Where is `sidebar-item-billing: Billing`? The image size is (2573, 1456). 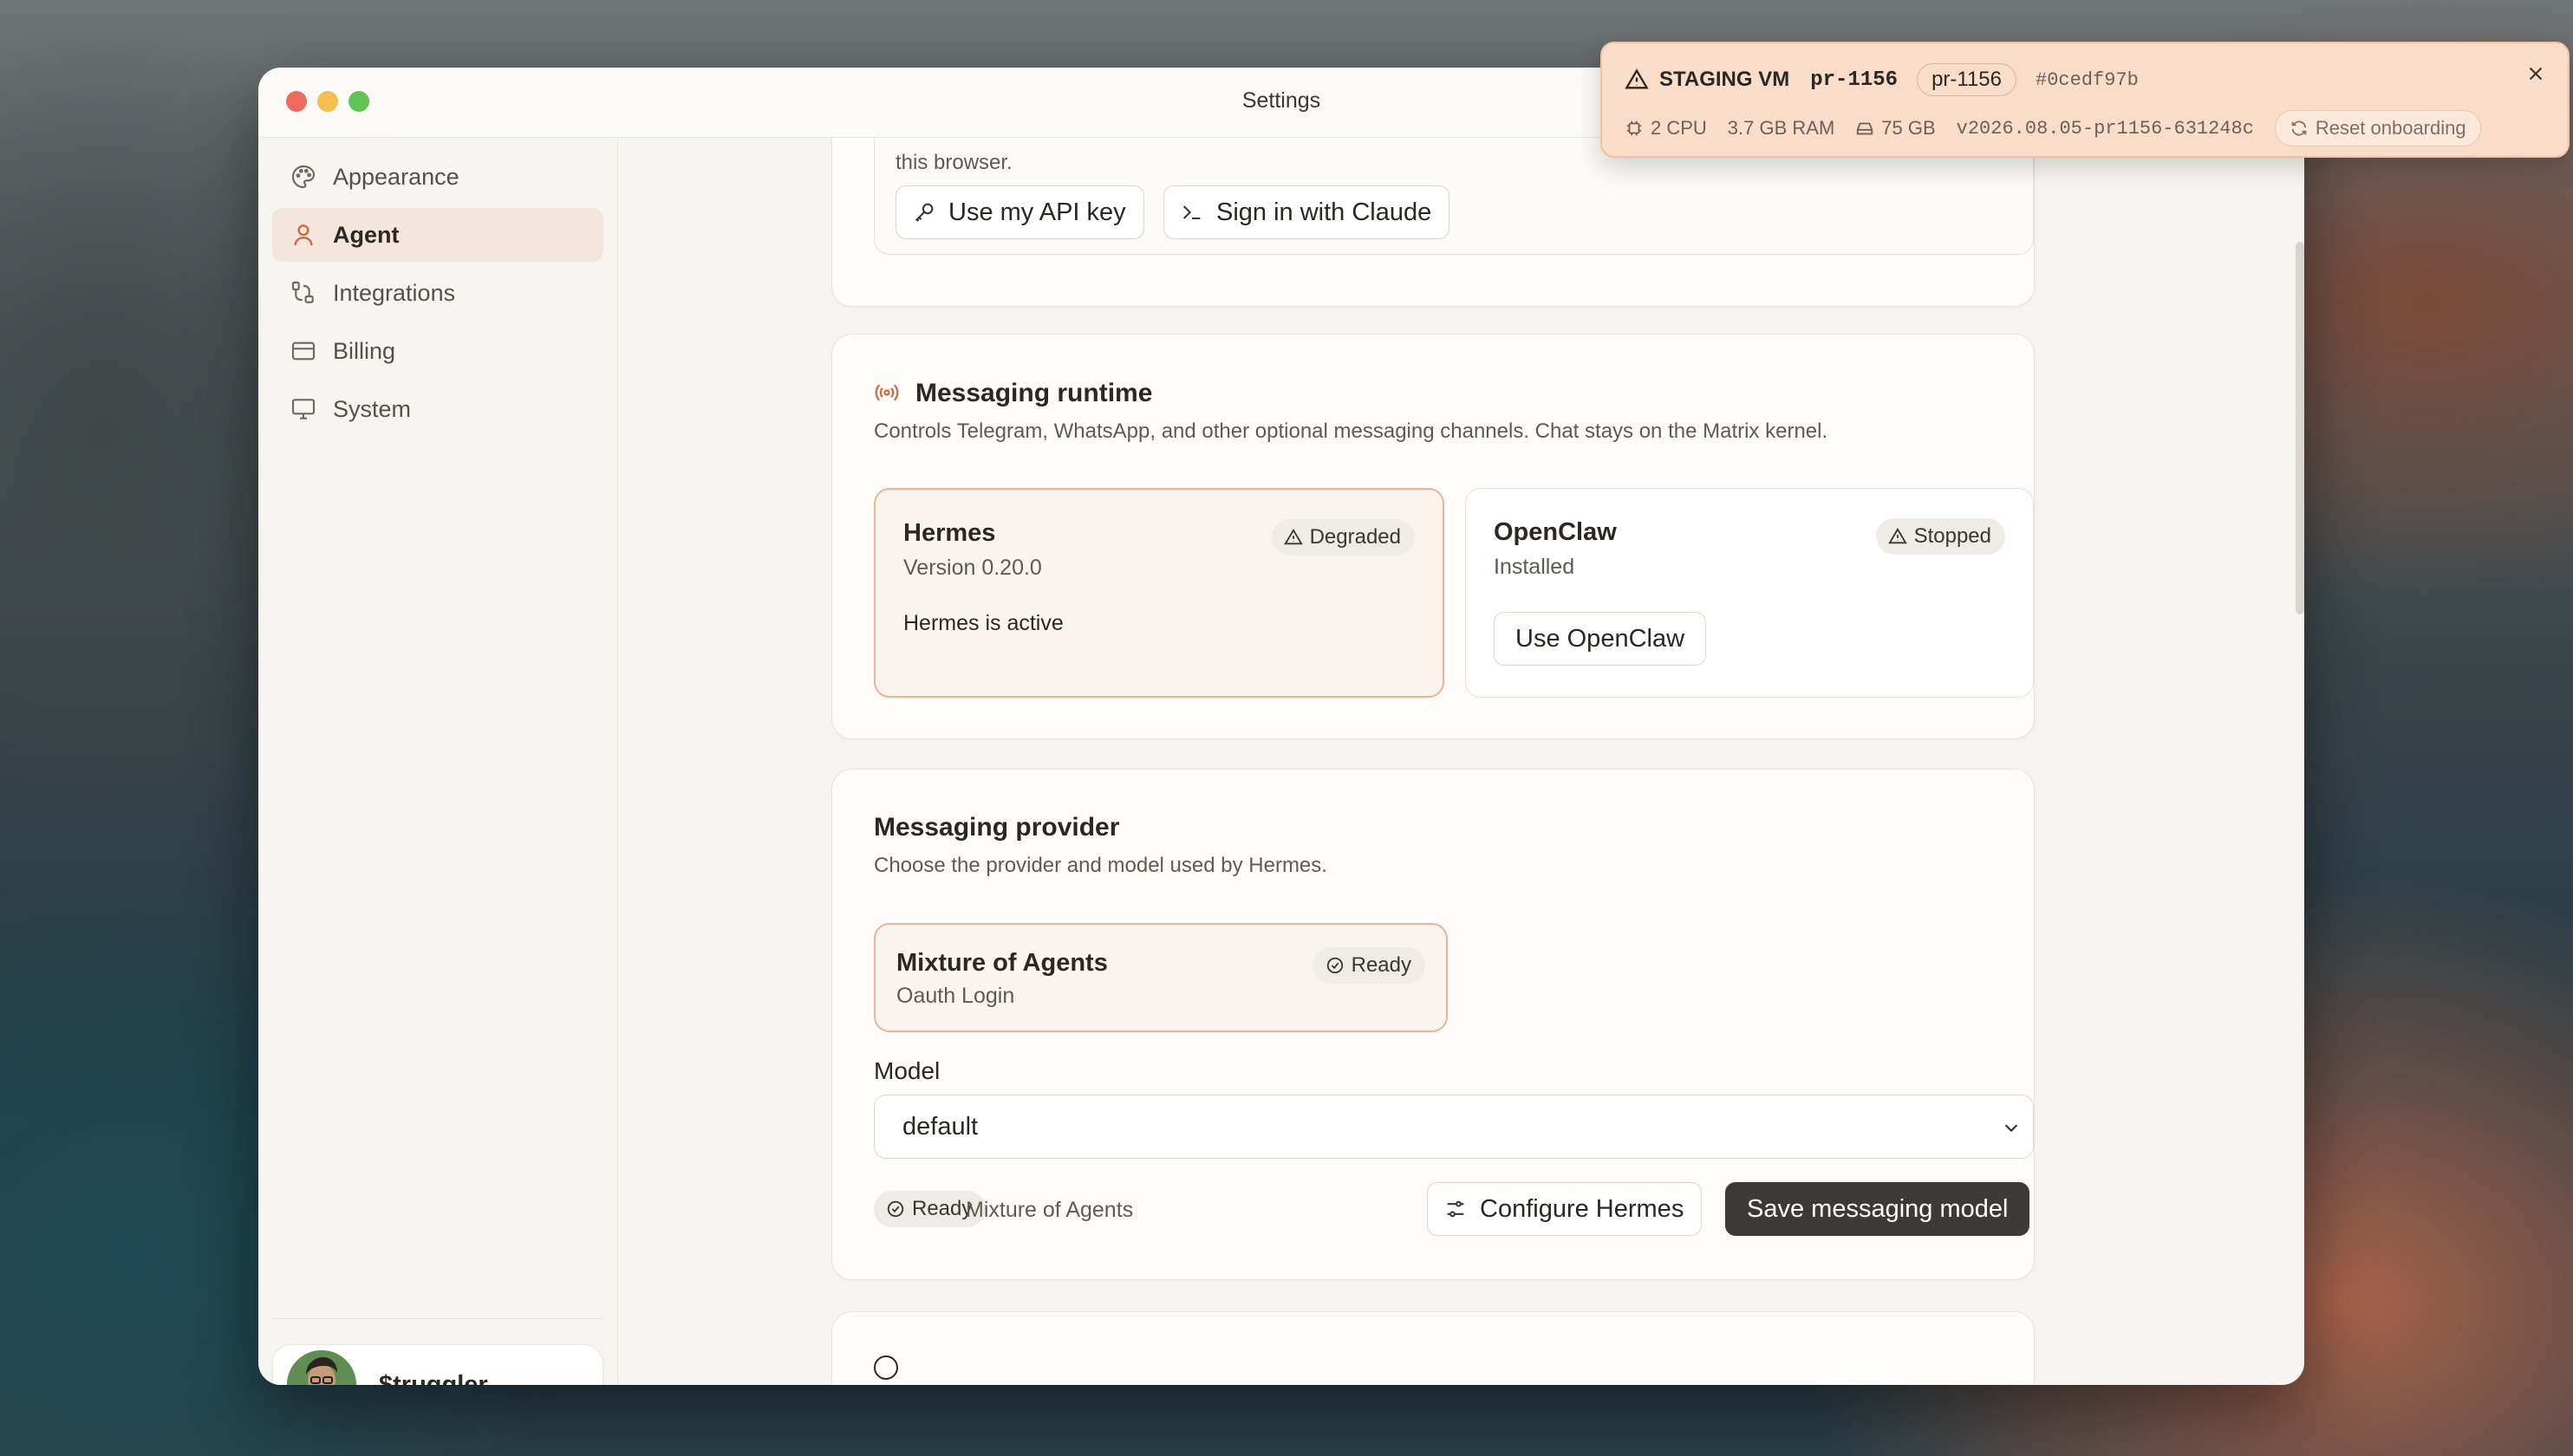 sidebar-item-billing: Billing is located at coordinates (437, 351).